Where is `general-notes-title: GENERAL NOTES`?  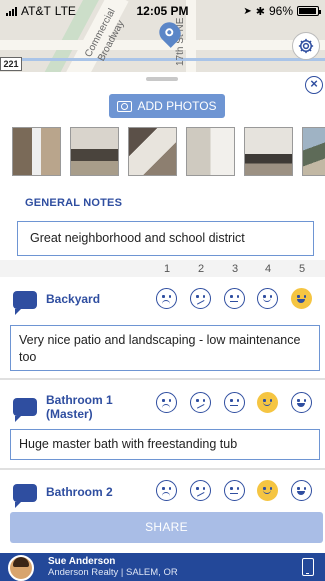
general-notes-title: GENERAL NOTES is located at coordinates (74, 203).